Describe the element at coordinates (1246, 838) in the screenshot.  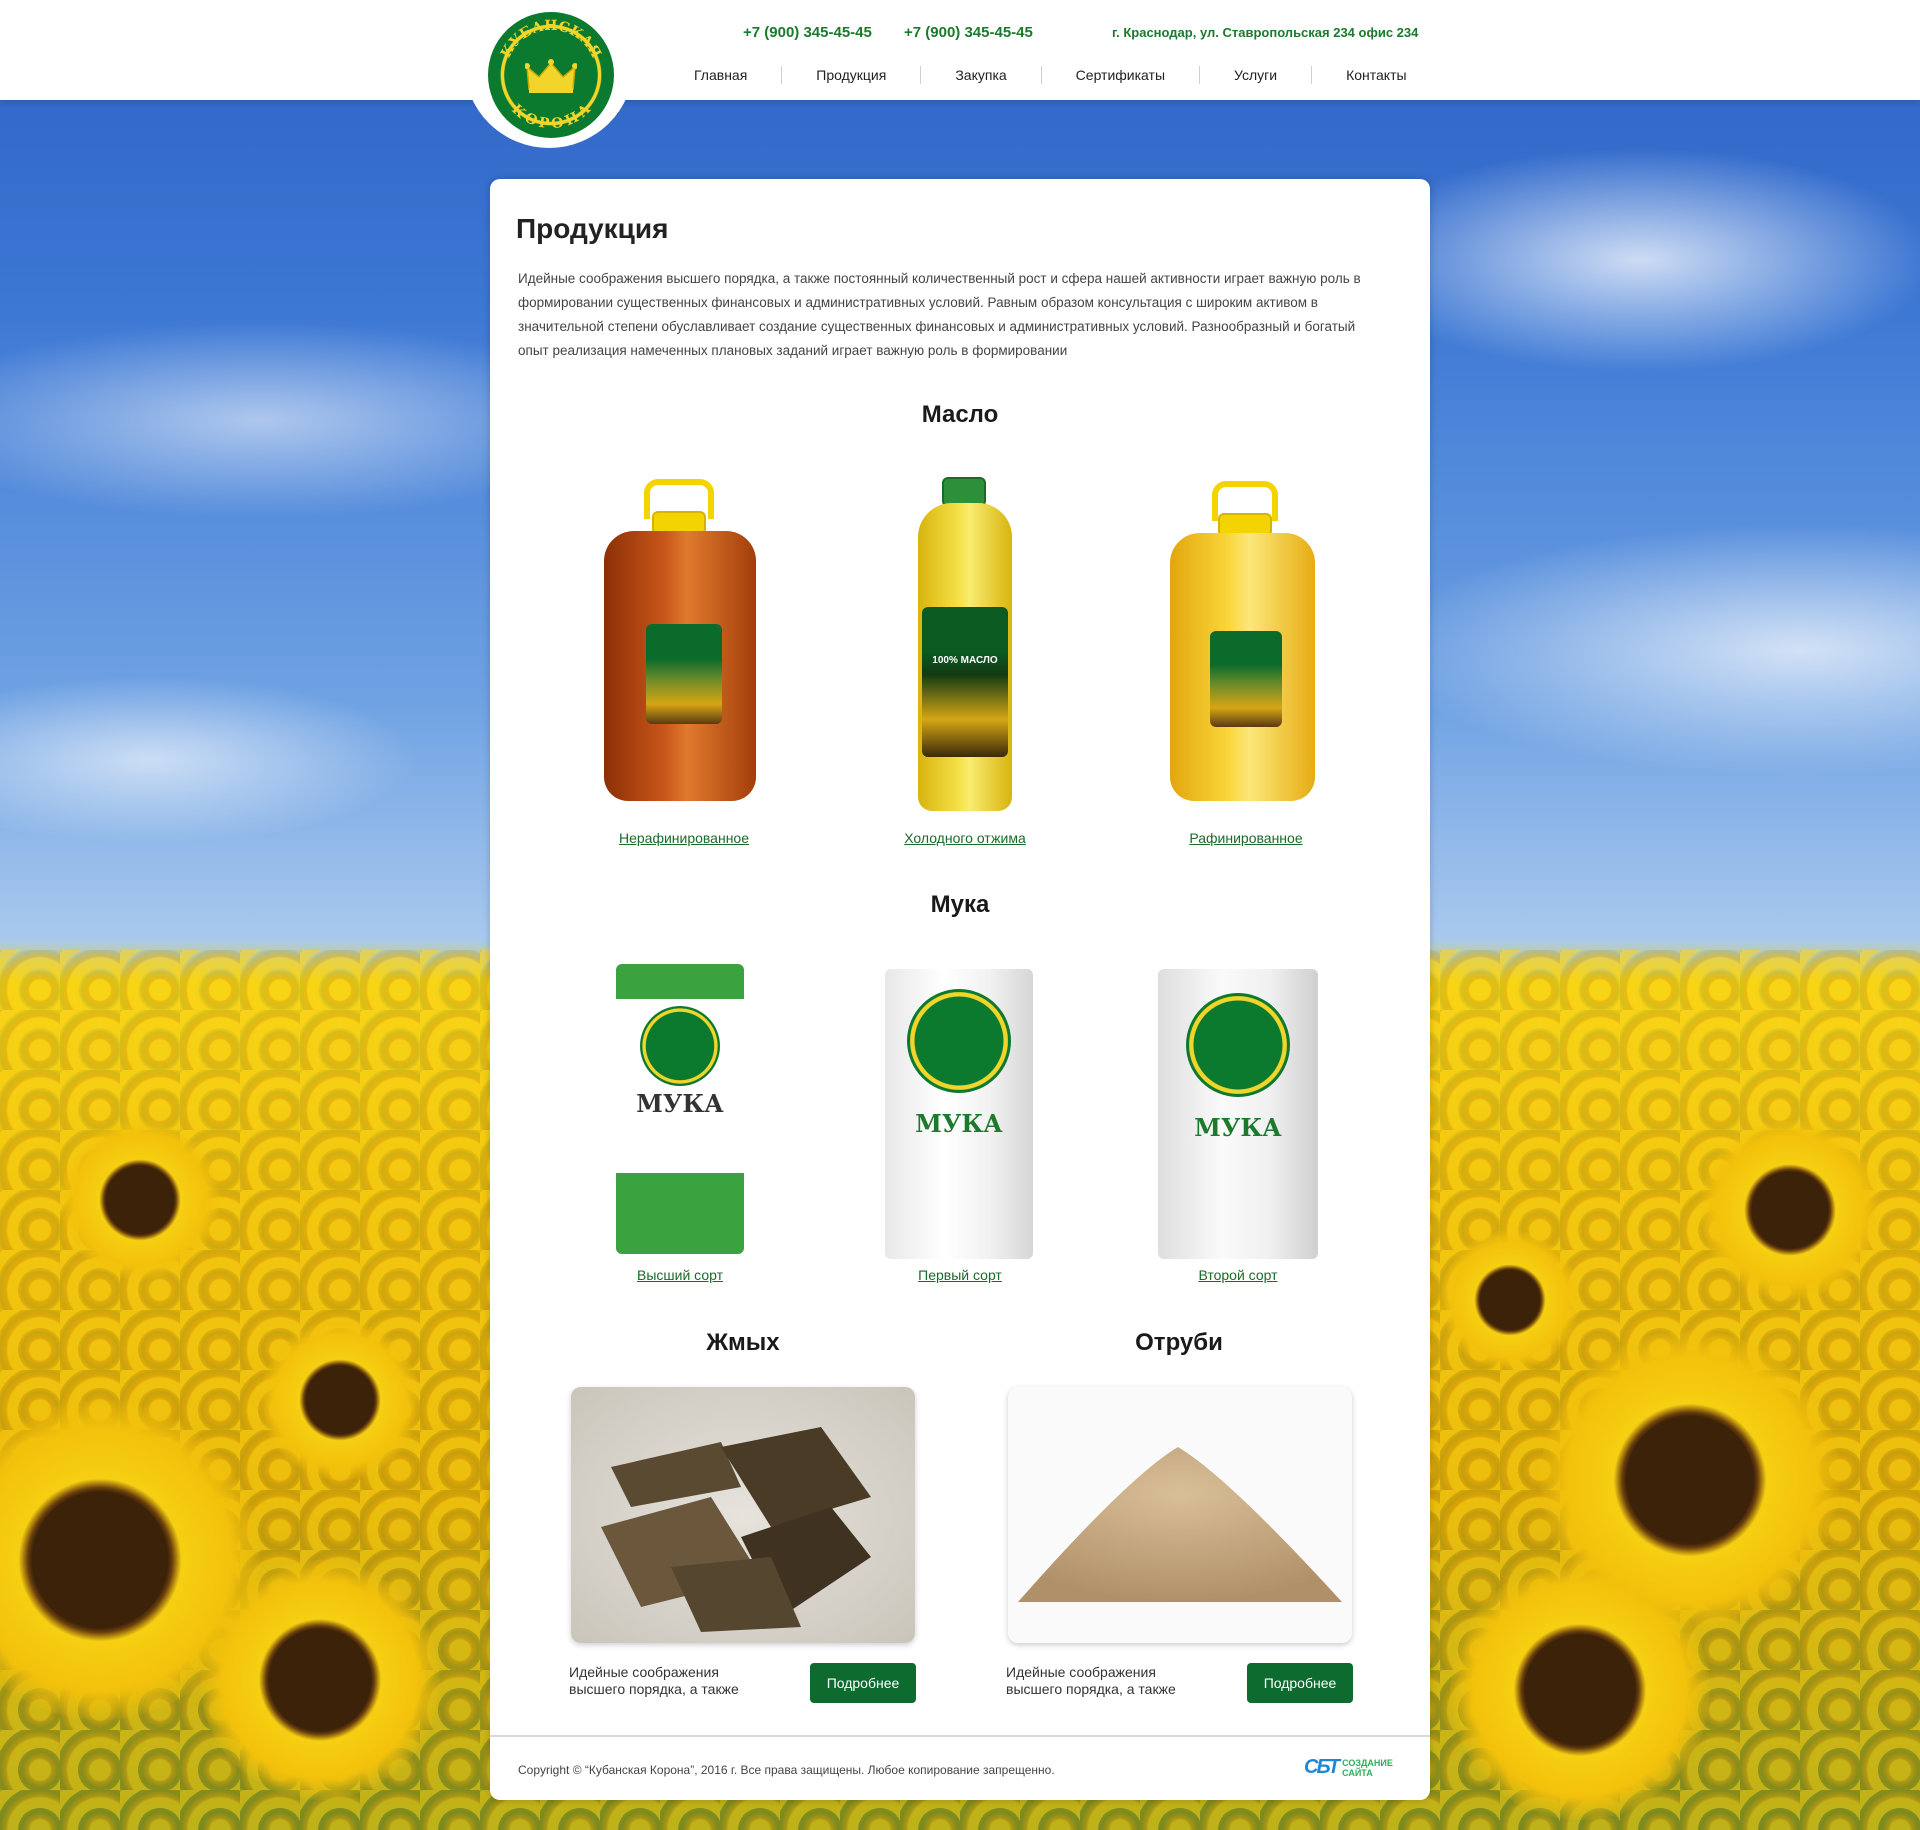
I see `product-link-refined: Рафинированное` at that location.